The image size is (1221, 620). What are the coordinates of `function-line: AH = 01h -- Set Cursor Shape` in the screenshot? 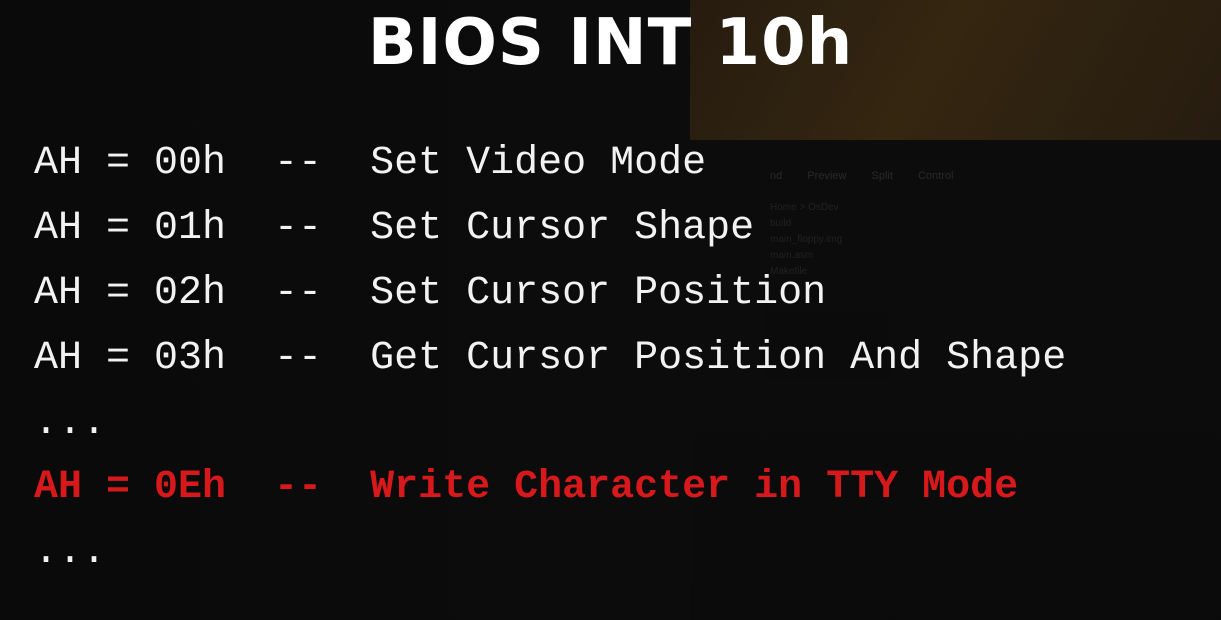 It's located at (619, 237).